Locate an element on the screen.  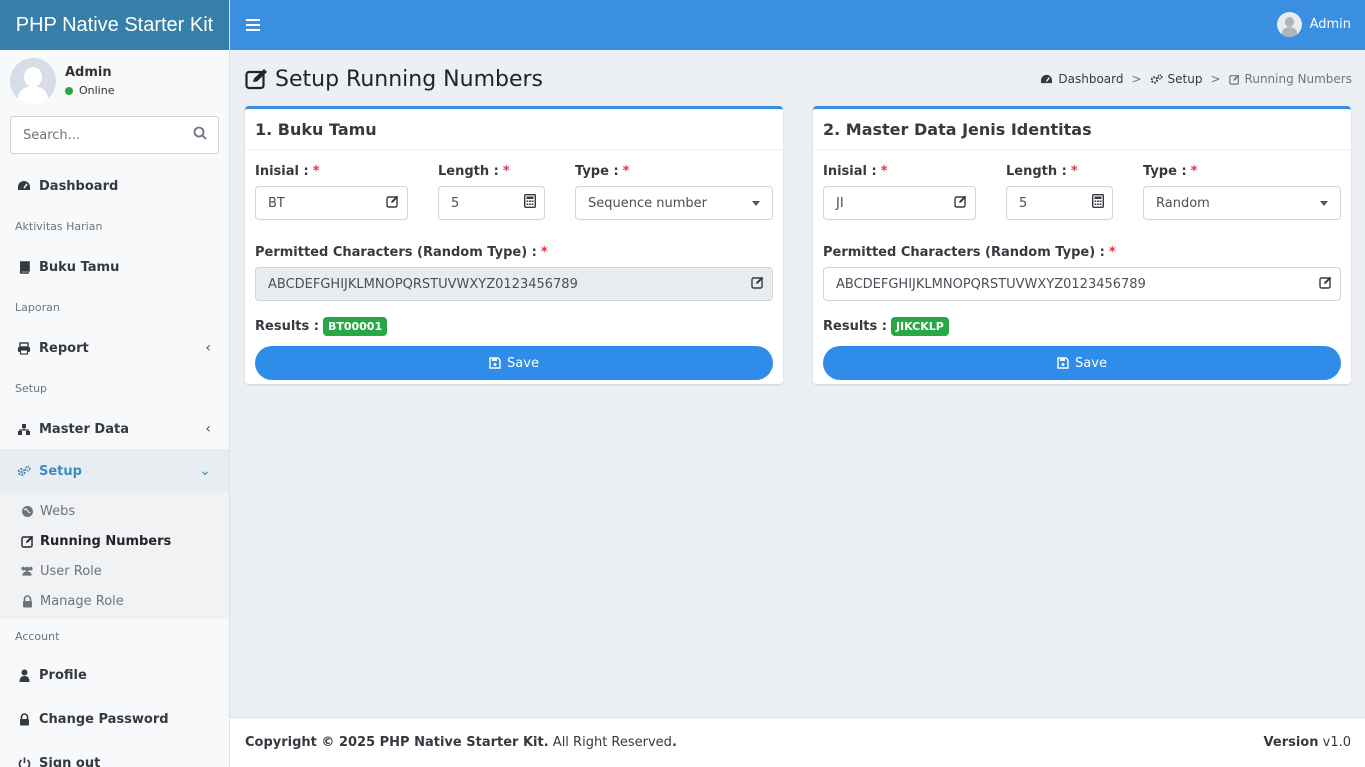
sidebar-search is located at coordinates (114, 135).